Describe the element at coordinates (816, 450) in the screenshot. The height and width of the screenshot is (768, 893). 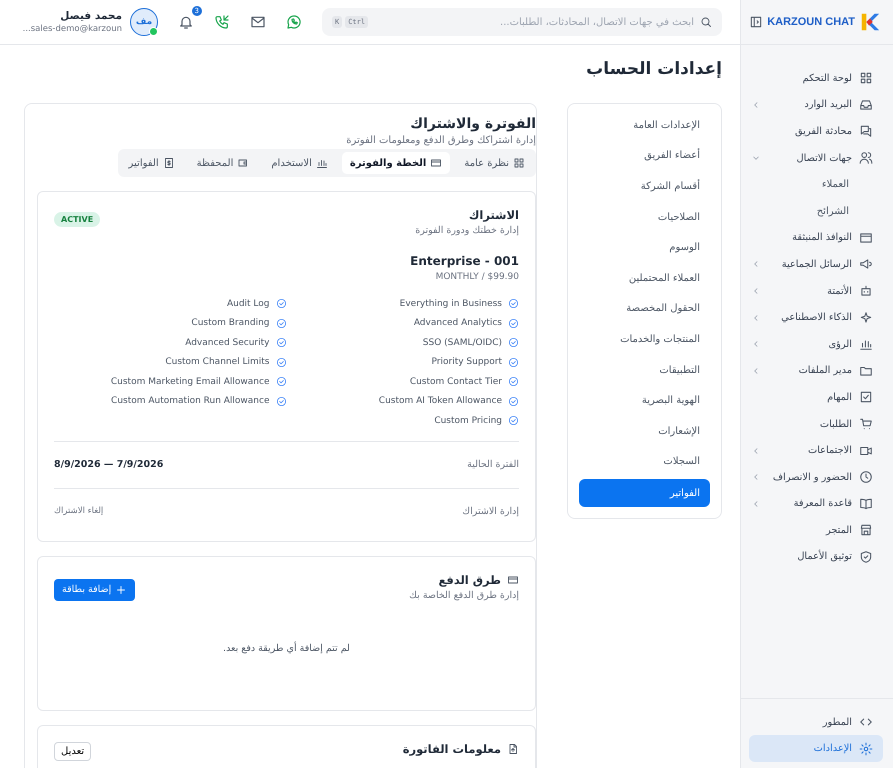
I see `nav-item: الاجتماعات` at that location.